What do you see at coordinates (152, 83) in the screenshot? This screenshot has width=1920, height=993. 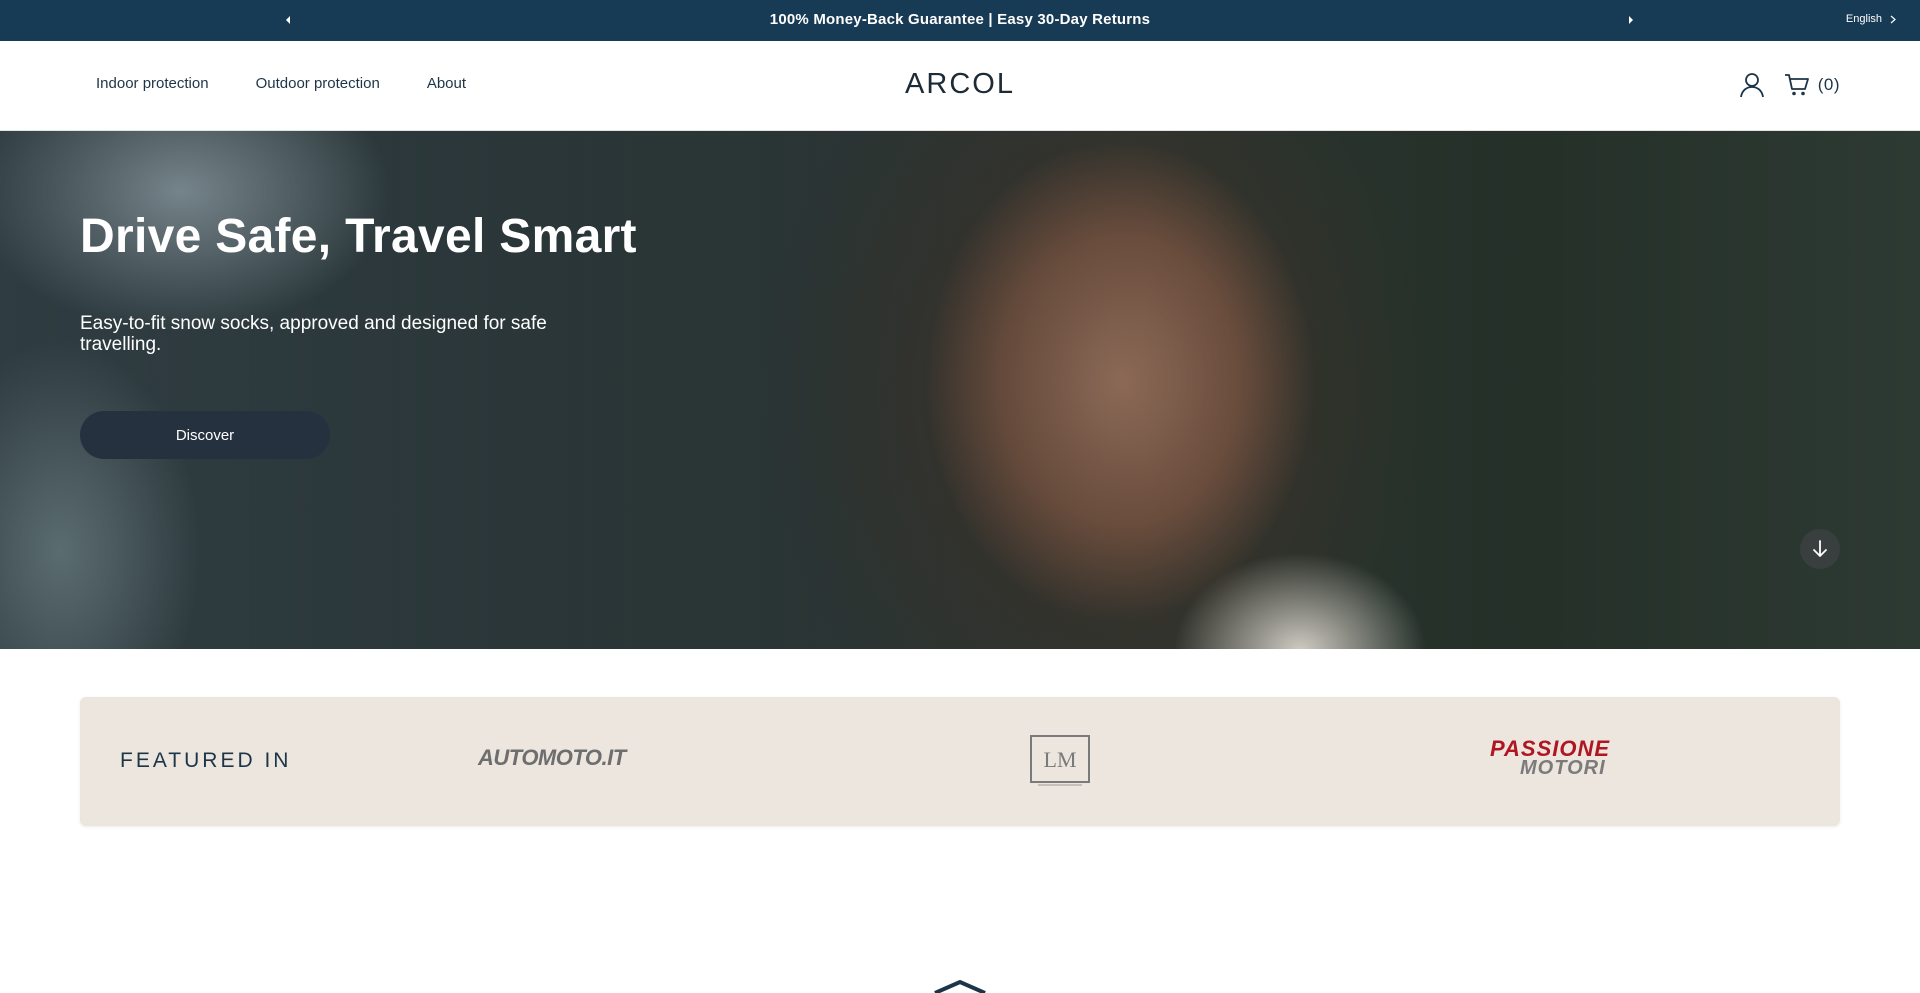 I see `nav-indoor-protection: Indoor protection` at bounding box center [152, 83].